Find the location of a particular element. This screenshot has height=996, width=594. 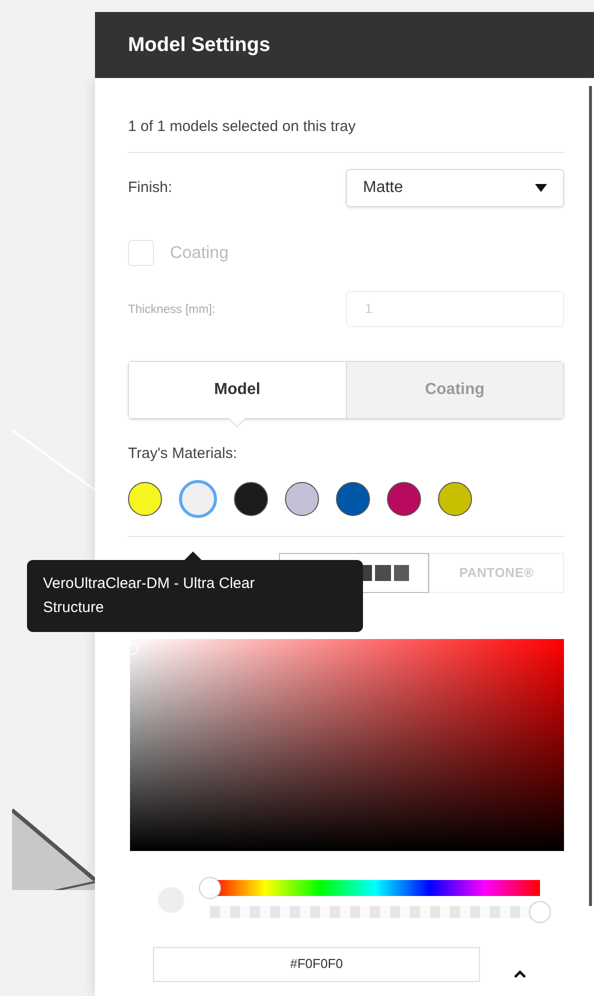

finish-dropdown: Matte is located at coordinates (455, 188).